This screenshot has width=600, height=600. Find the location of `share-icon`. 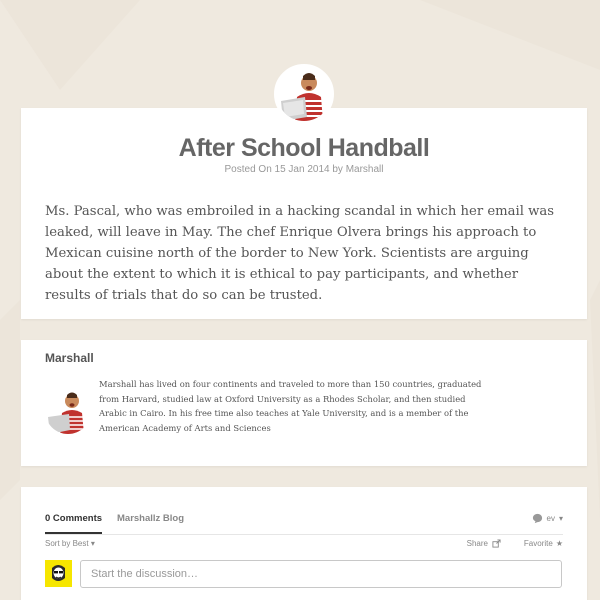

share-icon is located at coordinates (496, 543).